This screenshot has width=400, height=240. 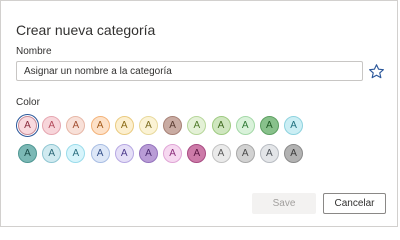 I want to click on color-swatch-row-1: AAAAAAAAAAAA, so click(x=159, y=125).